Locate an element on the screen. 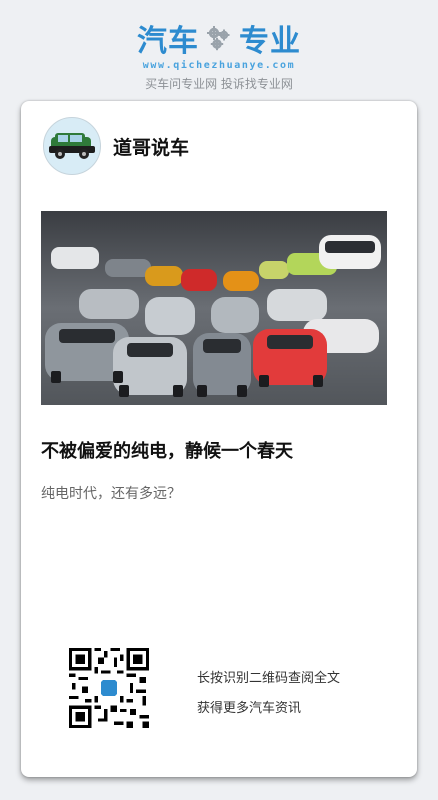 Image resolution: width=438 pixels, height=800 pixels. qr-code-icon is located at coordinates (109, 688).